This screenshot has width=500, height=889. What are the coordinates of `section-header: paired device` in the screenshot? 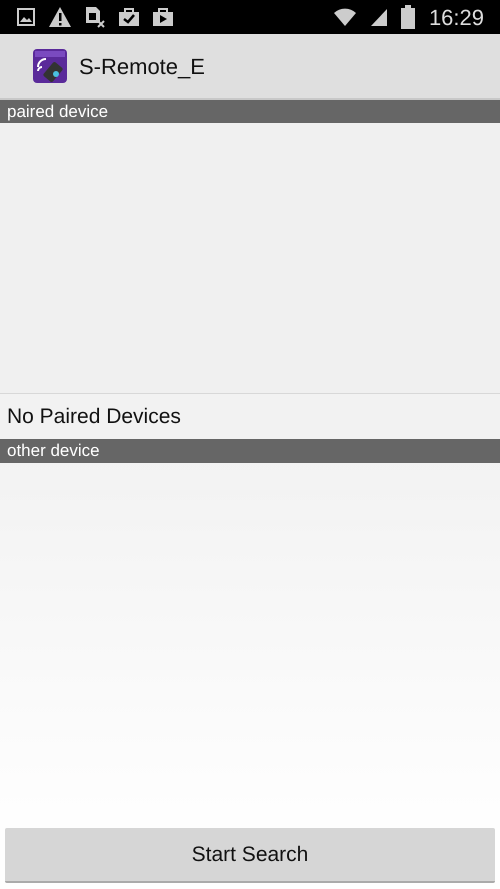 It's located at (250, 111).